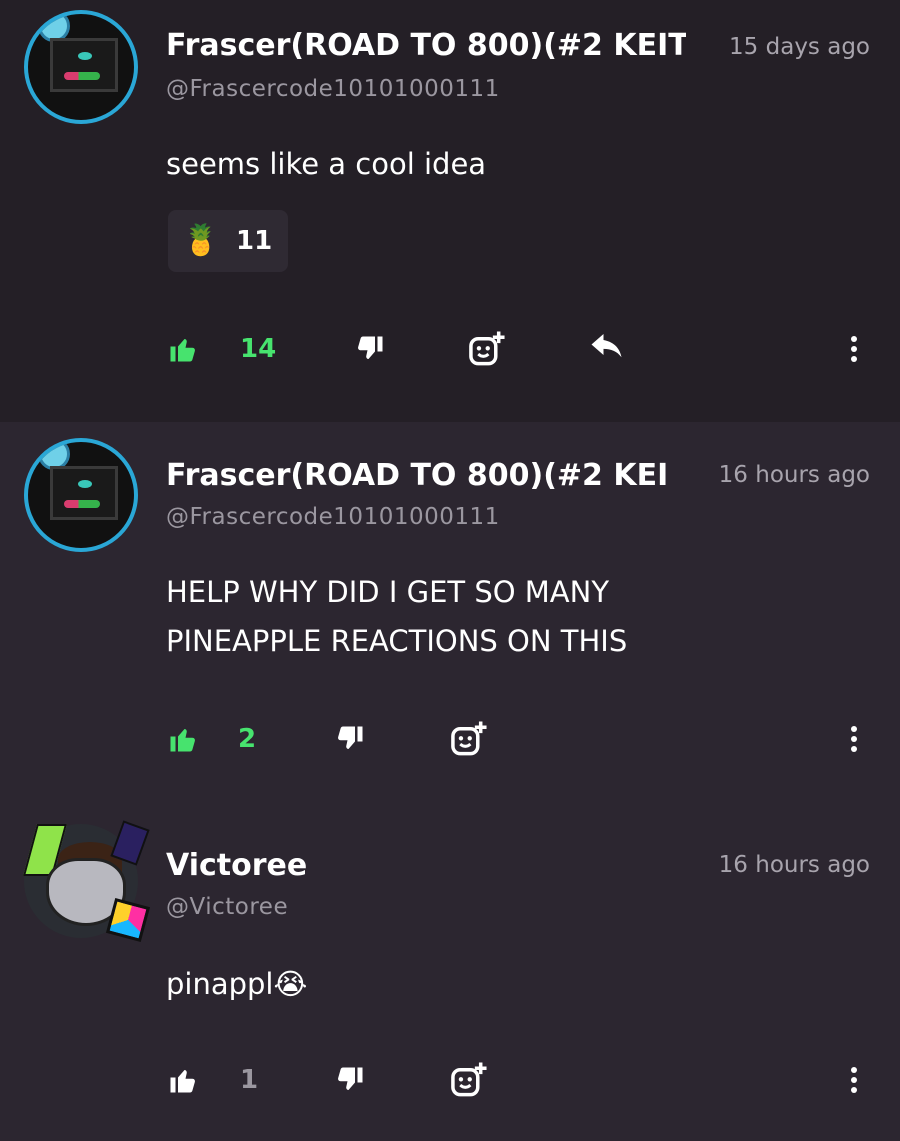 The height and width of the screenshot is (1141, 900). I want to click on comment-text: pinappl😭, so click(236, 984).